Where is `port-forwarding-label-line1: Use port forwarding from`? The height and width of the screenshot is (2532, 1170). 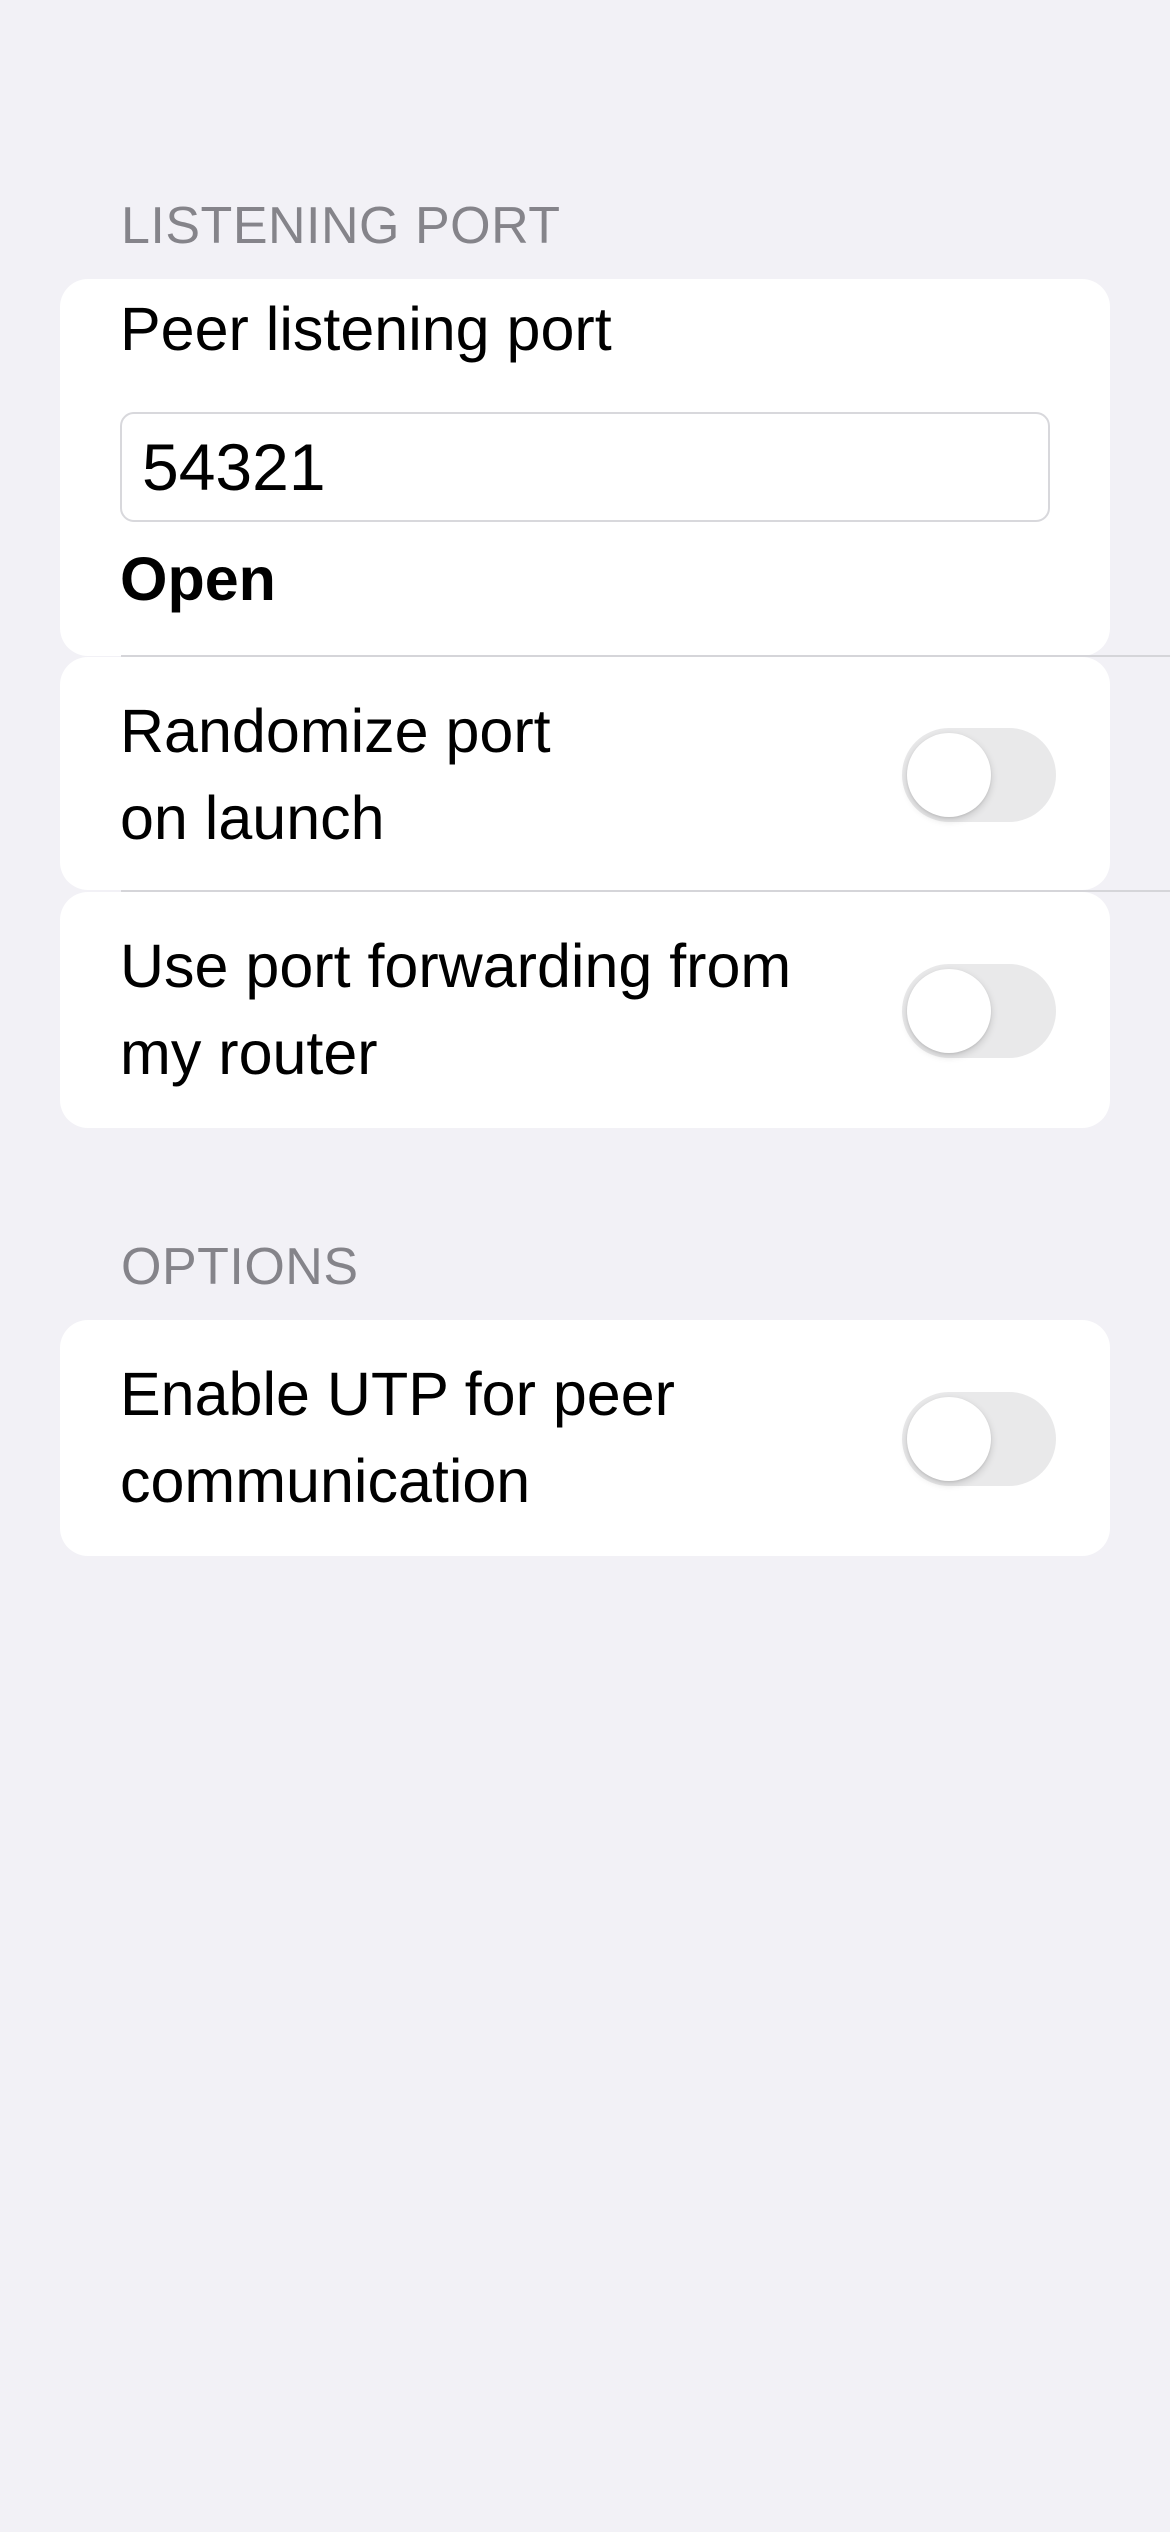
port-forwarding-label-line1: Use port forwarding from is located at coordinates (456, 966).